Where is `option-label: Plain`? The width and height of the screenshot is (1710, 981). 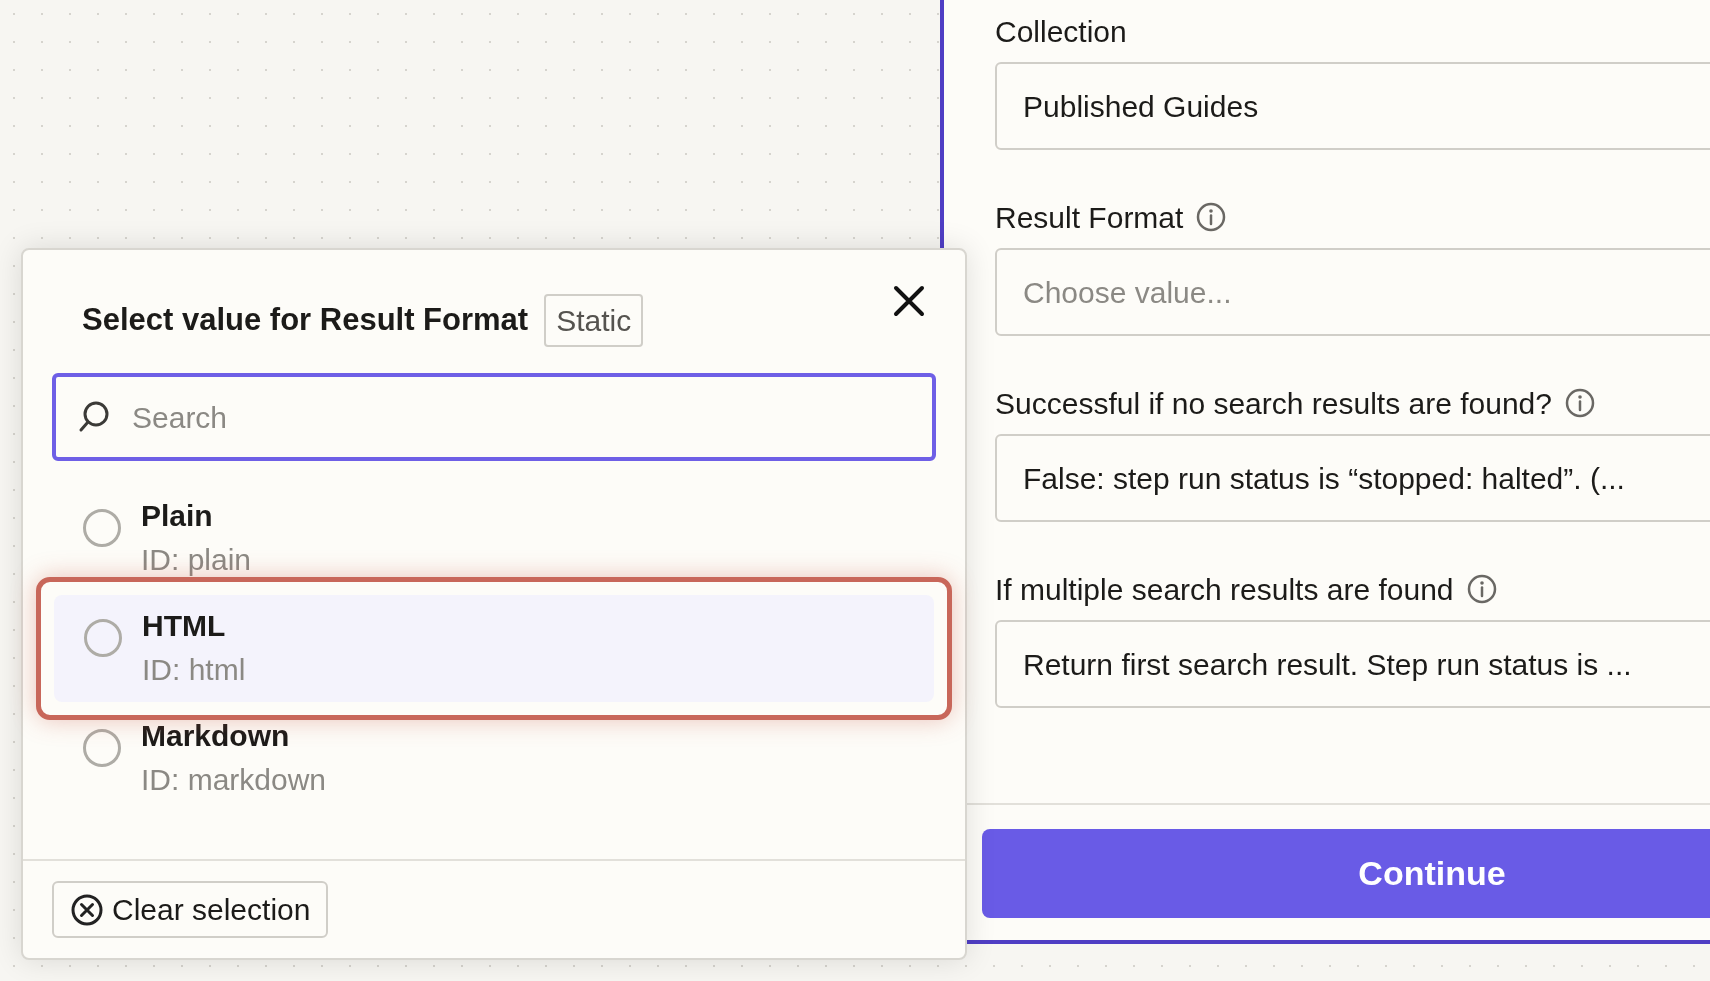 option-label: Plain is located at coordinates (177, 516).